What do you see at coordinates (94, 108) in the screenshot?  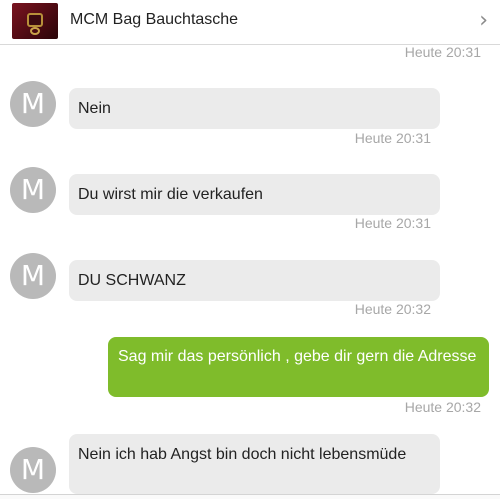 I see `message-text: Nein` at bounding box center [94, 108].